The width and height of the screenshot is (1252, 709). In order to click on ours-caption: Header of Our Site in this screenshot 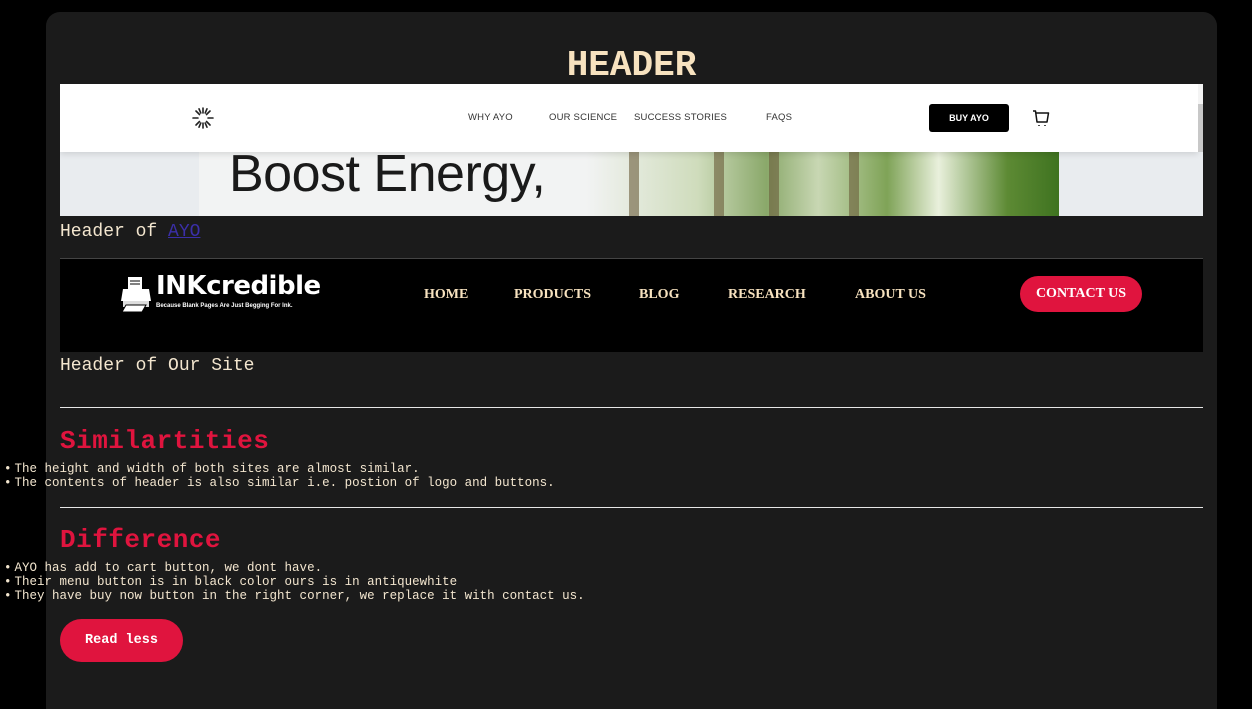, I will do `click(157, 366)`.